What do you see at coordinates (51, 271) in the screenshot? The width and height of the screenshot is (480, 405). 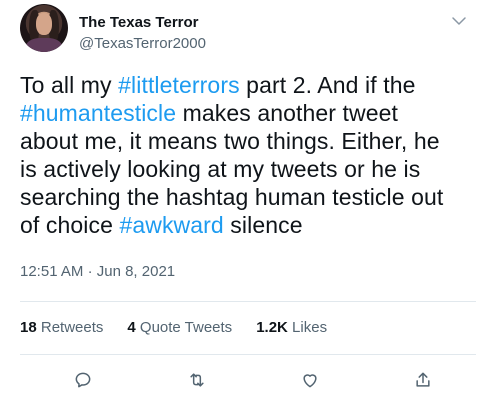 I see `tweet-time: 12:51 AM` at bounding box center [51, 271].